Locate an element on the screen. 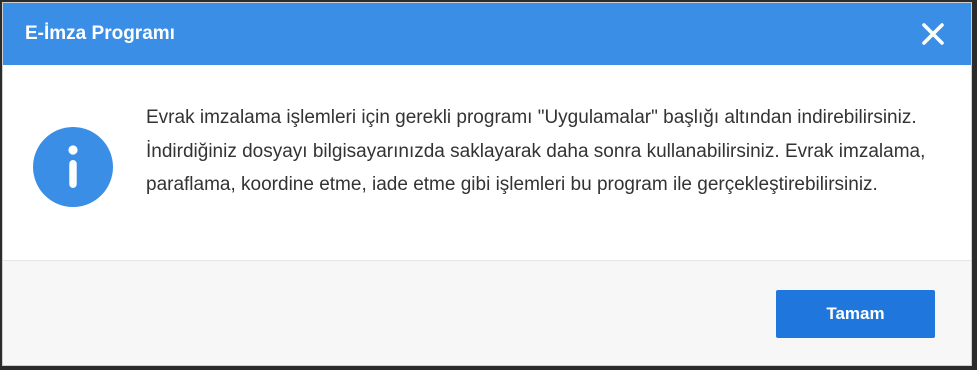 This screenshot has height=370, width=977. dialog-title: E-İmza Programı is located at coordinates (100, 33).